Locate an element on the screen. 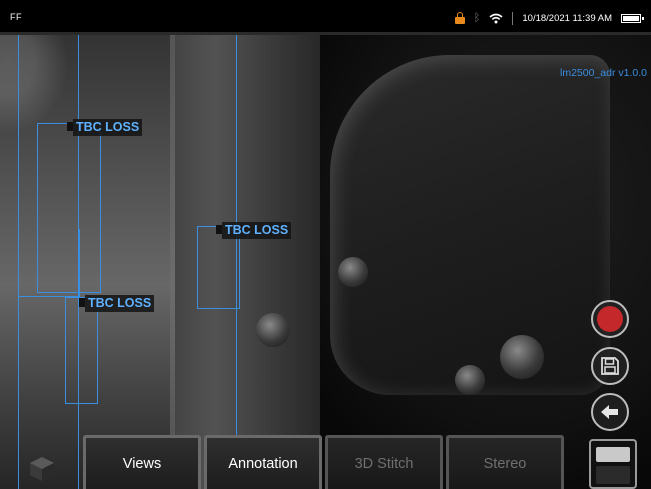 This screenshot has width=651, height=489. wifi-icon is located at coordinates (496, 18).